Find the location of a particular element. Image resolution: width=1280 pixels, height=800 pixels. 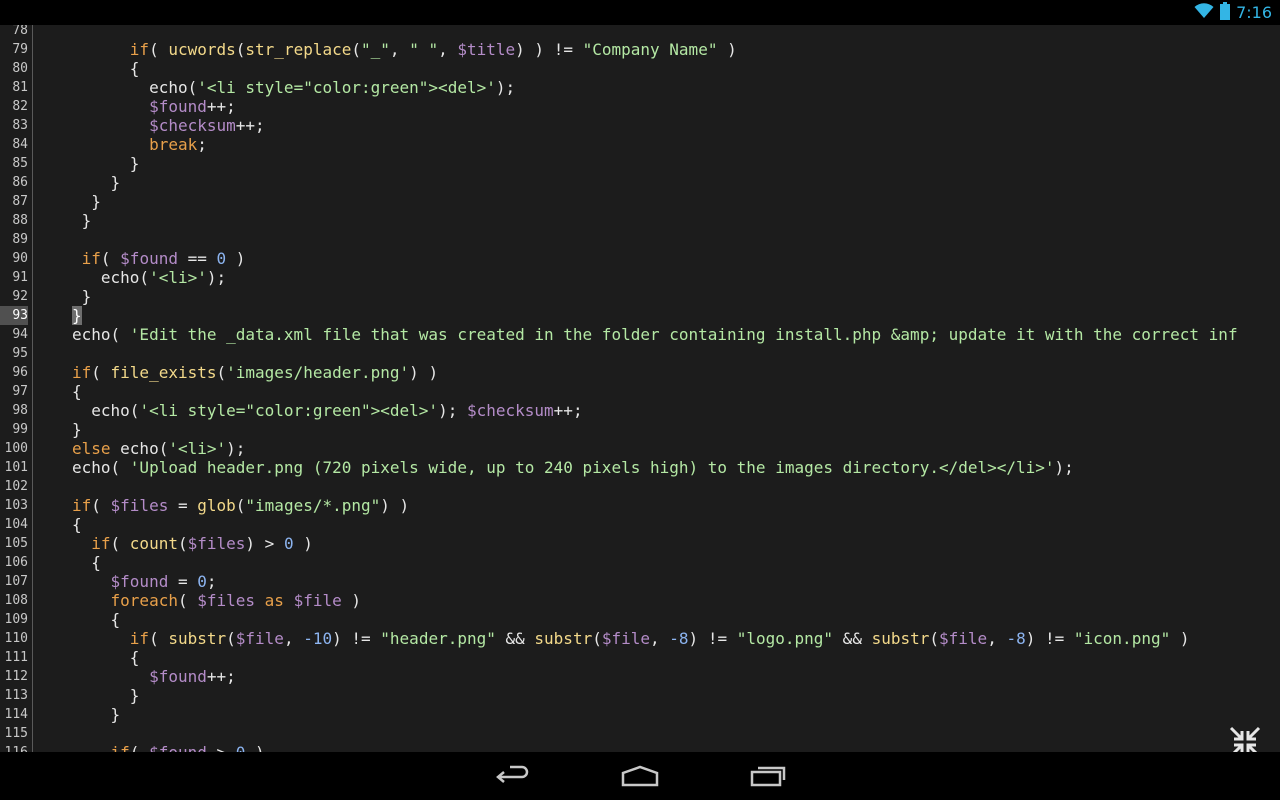

code-line: 99} is located at coordinates (640, 429).